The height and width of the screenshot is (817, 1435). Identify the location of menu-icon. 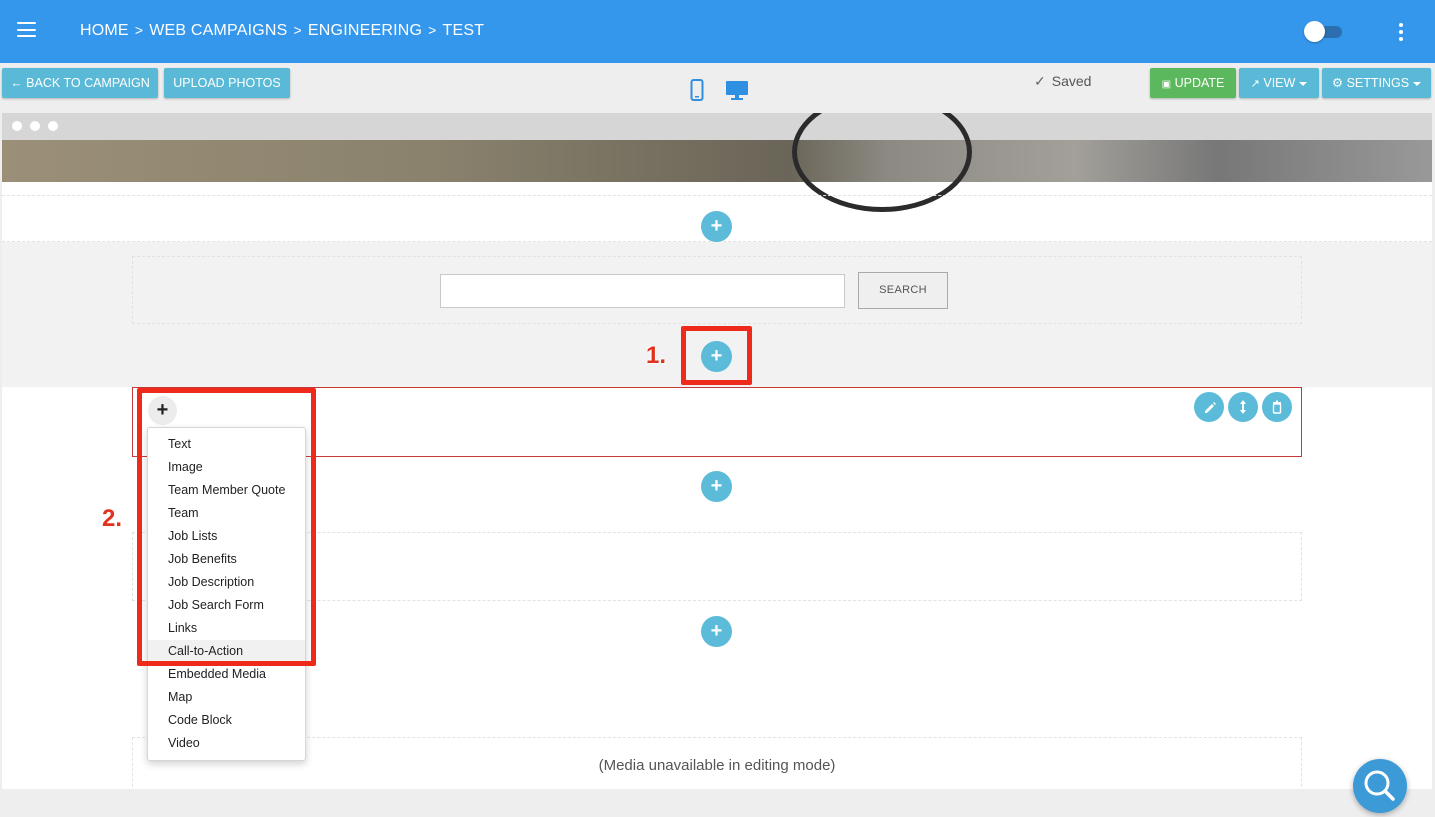
(26, 29).